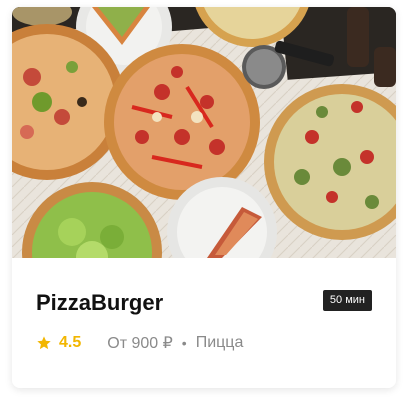 The width and height of the screenshot is (408, 403). What do you see at coordinates (347, 300) in the screenshot?
I see `delivery-time-badge: 50 мин` at bounding box center [347, 300].